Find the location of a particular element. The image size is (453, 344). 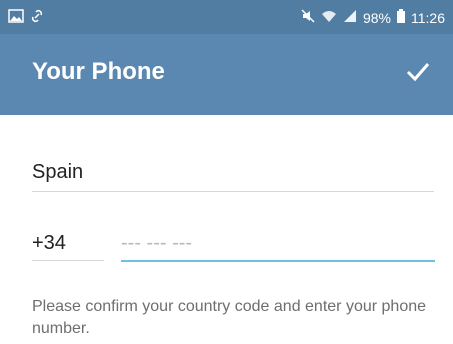

status-right-icons: 98% 11:26 is located at coordinates (373, 17).